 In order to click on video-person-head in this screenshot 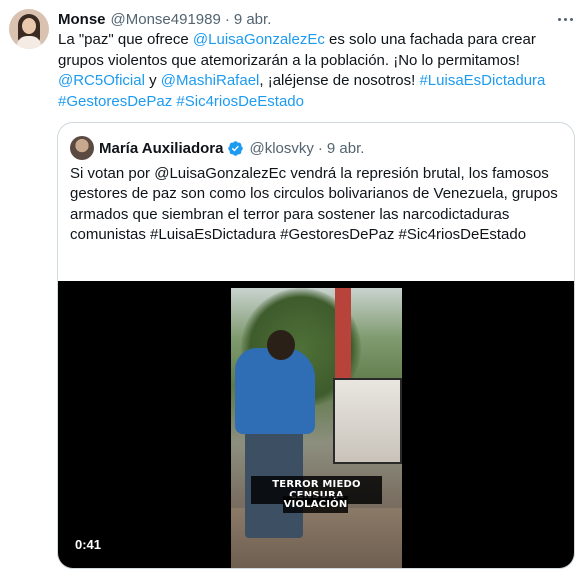, I will do `click(281, 345)`.